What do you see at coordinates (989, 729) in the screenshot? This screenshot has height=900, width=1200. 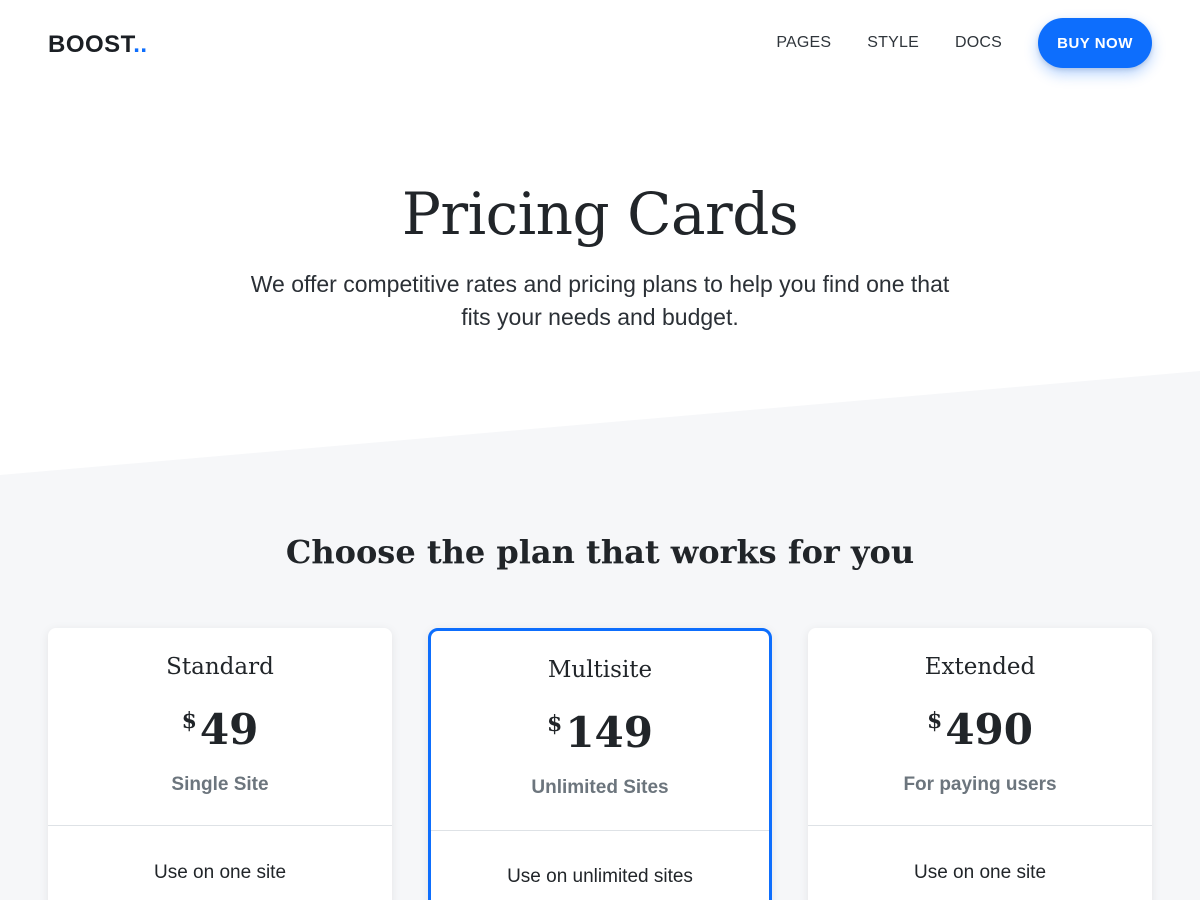 I see `price-amount: 490` at bounding box center [989, 729].